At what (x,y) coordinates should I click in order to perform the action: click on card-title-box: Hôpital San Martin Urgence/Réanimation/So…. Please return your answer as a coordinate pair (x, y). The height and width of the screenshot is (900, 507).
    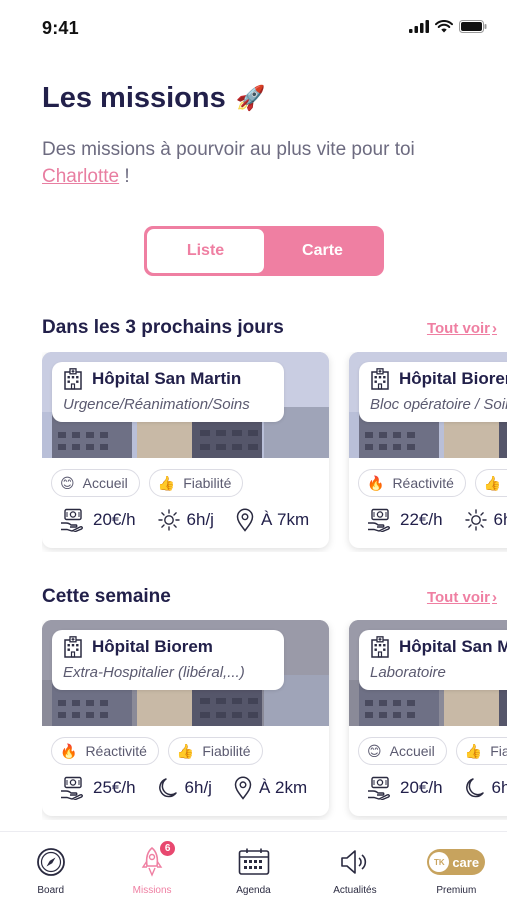
    Looking at the image, I should click on (168, 392).